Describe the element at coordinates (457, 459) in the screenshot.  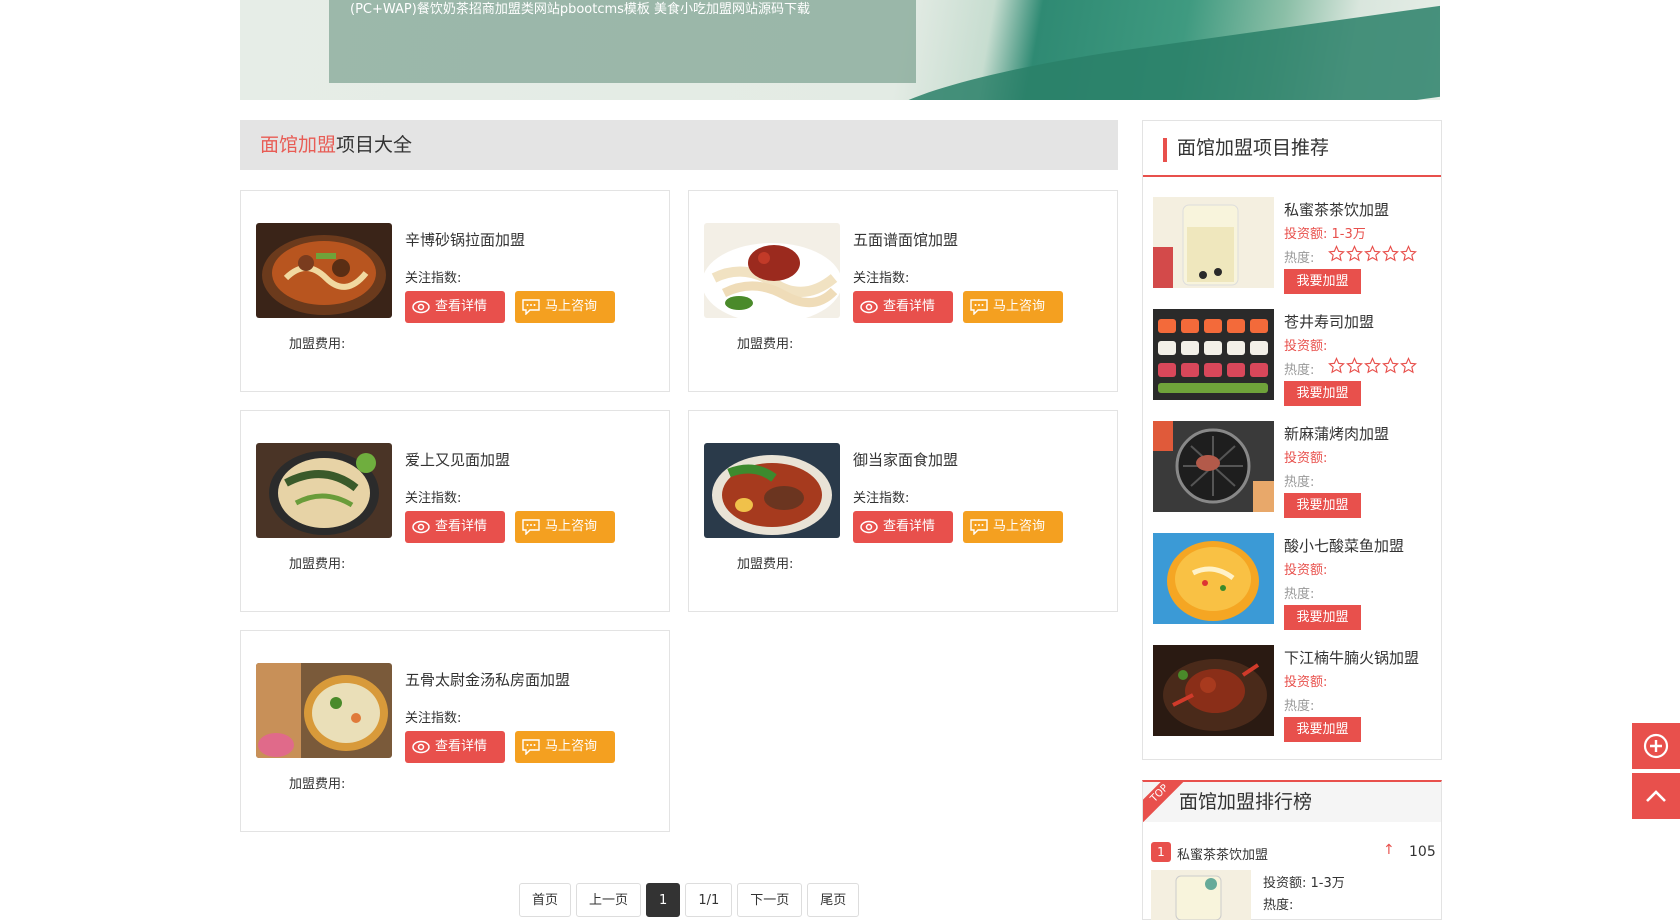
I see `listing-name: 爱上又见面加盟` at that location.